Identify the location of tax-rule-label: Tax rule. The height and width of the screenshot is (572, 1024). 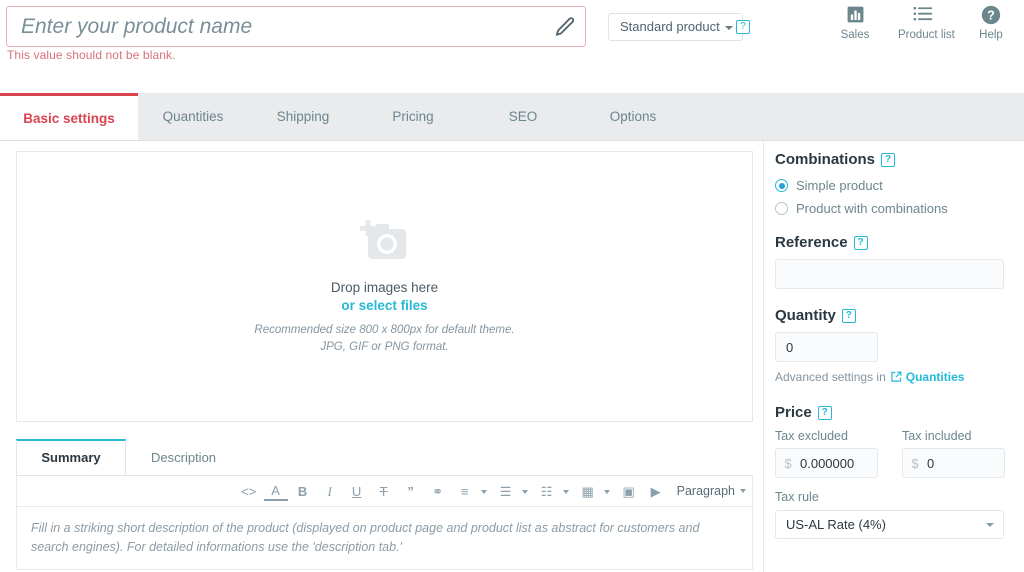
(797, 497).